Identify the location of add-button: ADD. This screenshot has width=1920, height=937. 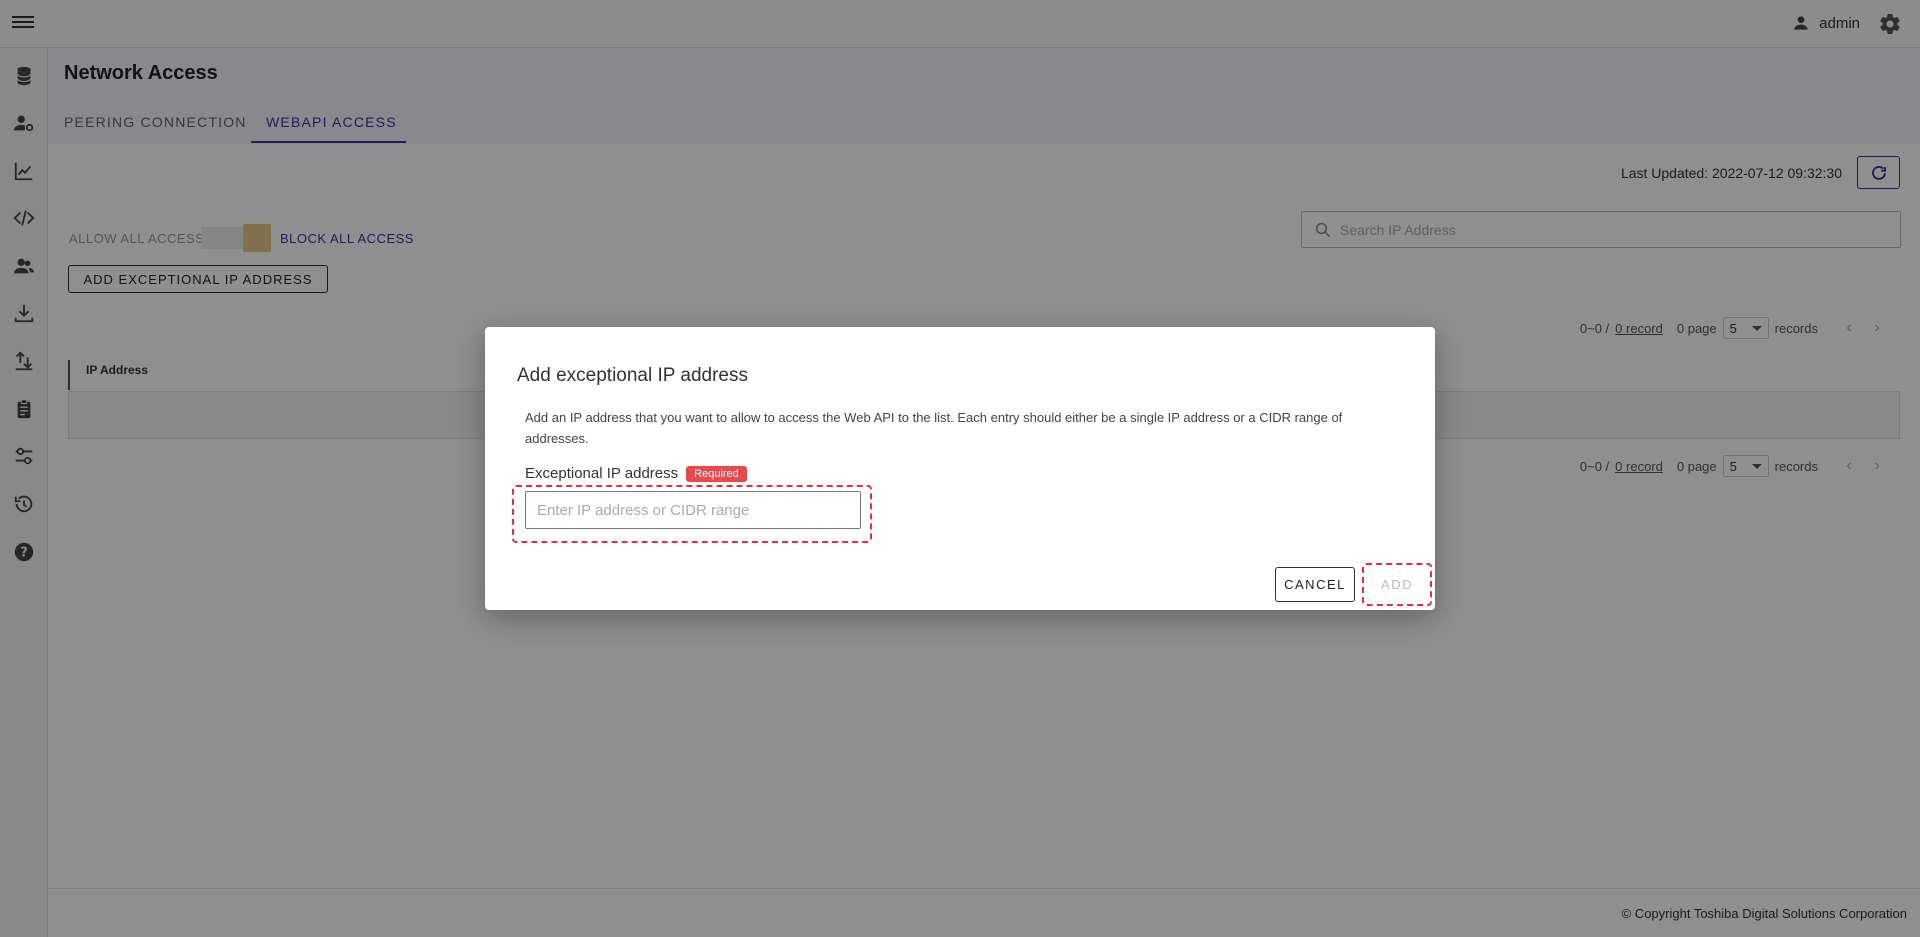
(1397, 584).